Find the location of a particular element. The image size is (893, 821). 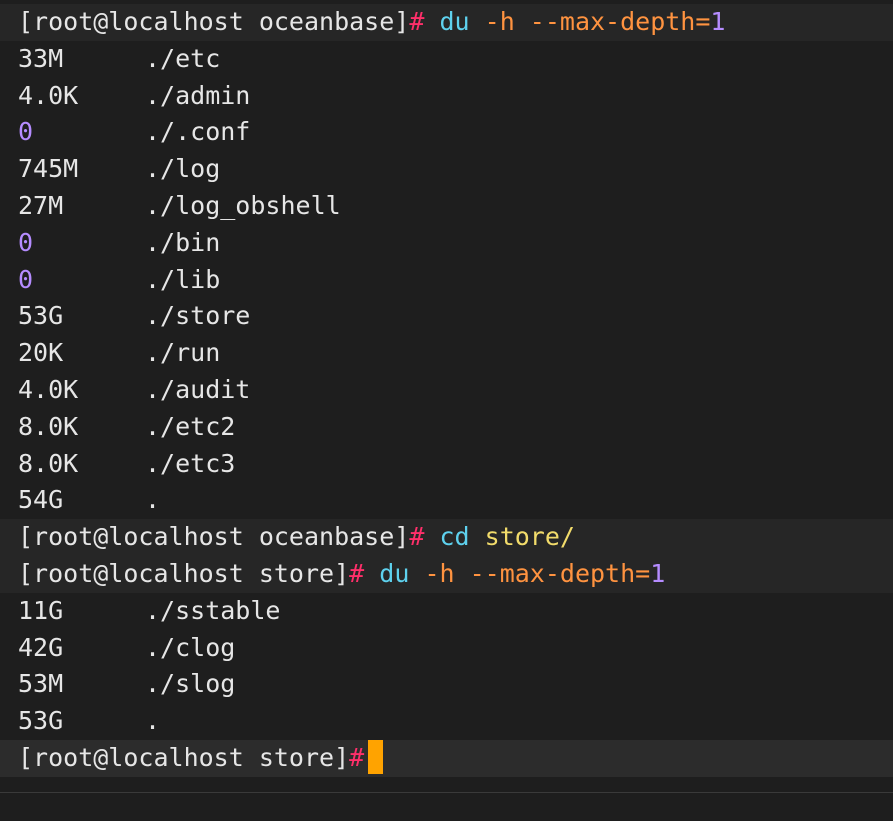

output-row: 53G ./store is located at coordinates (446, 316).